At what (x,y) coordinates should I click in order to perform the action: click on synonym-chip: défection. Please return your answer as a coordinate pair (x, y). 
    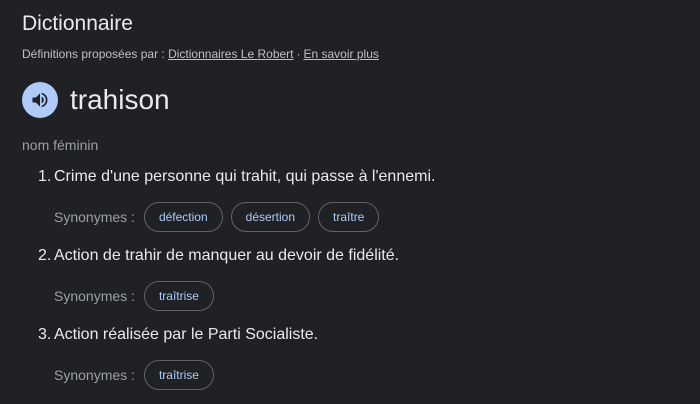
    Looking at the image, I should click on (183, 217).